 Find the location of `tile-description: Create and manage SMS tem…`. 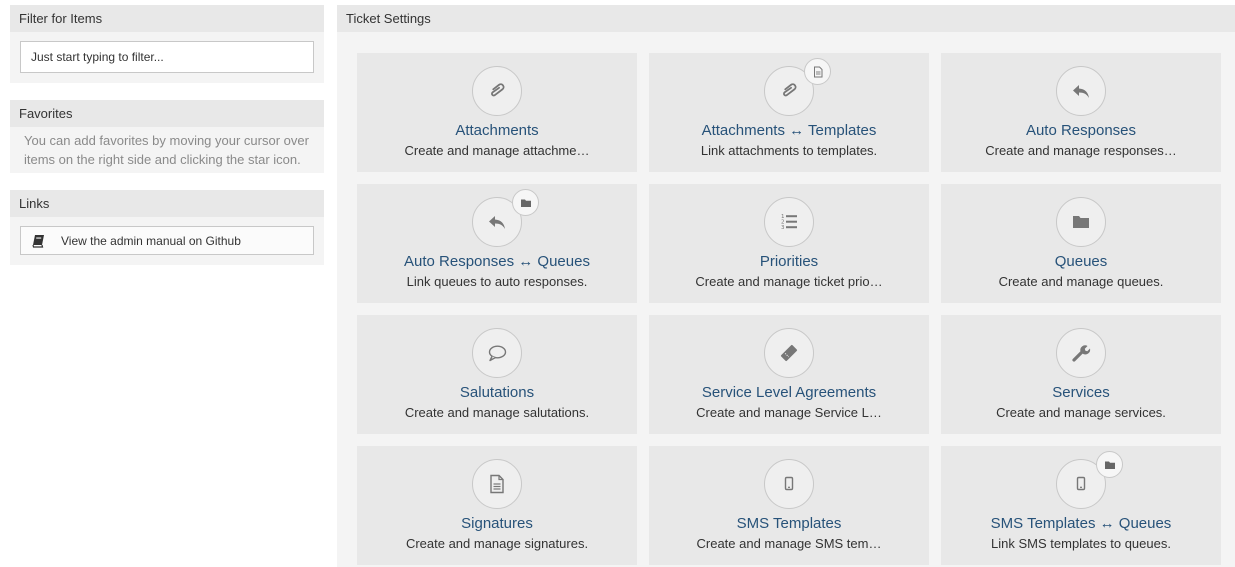

tile-description: Create and manage SMS tem… is located at coordinates (789, 543).